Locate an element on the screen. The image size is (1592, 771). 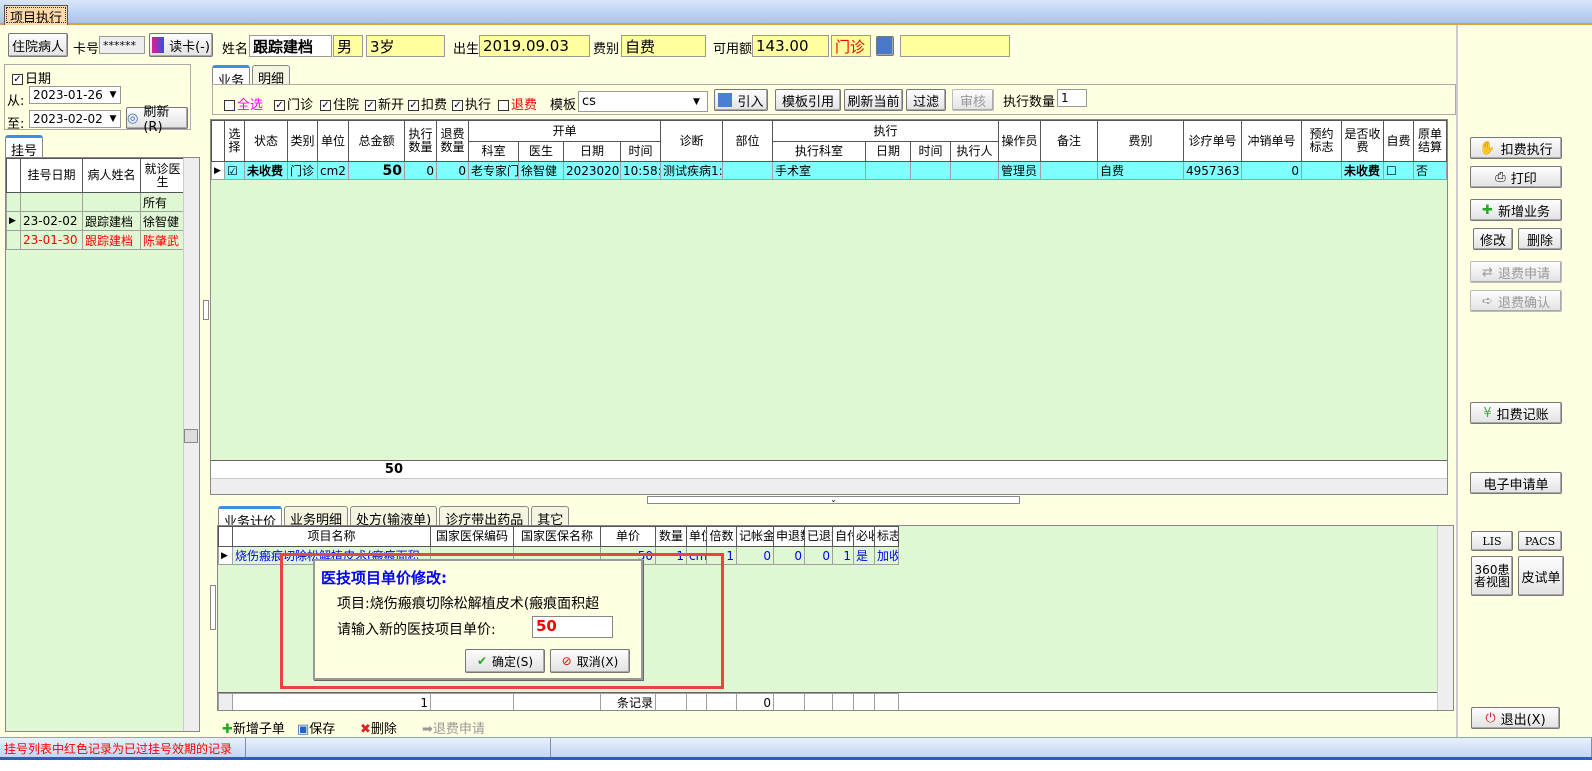
hand-icon: ✋ is located at coordinates (1487, 148).